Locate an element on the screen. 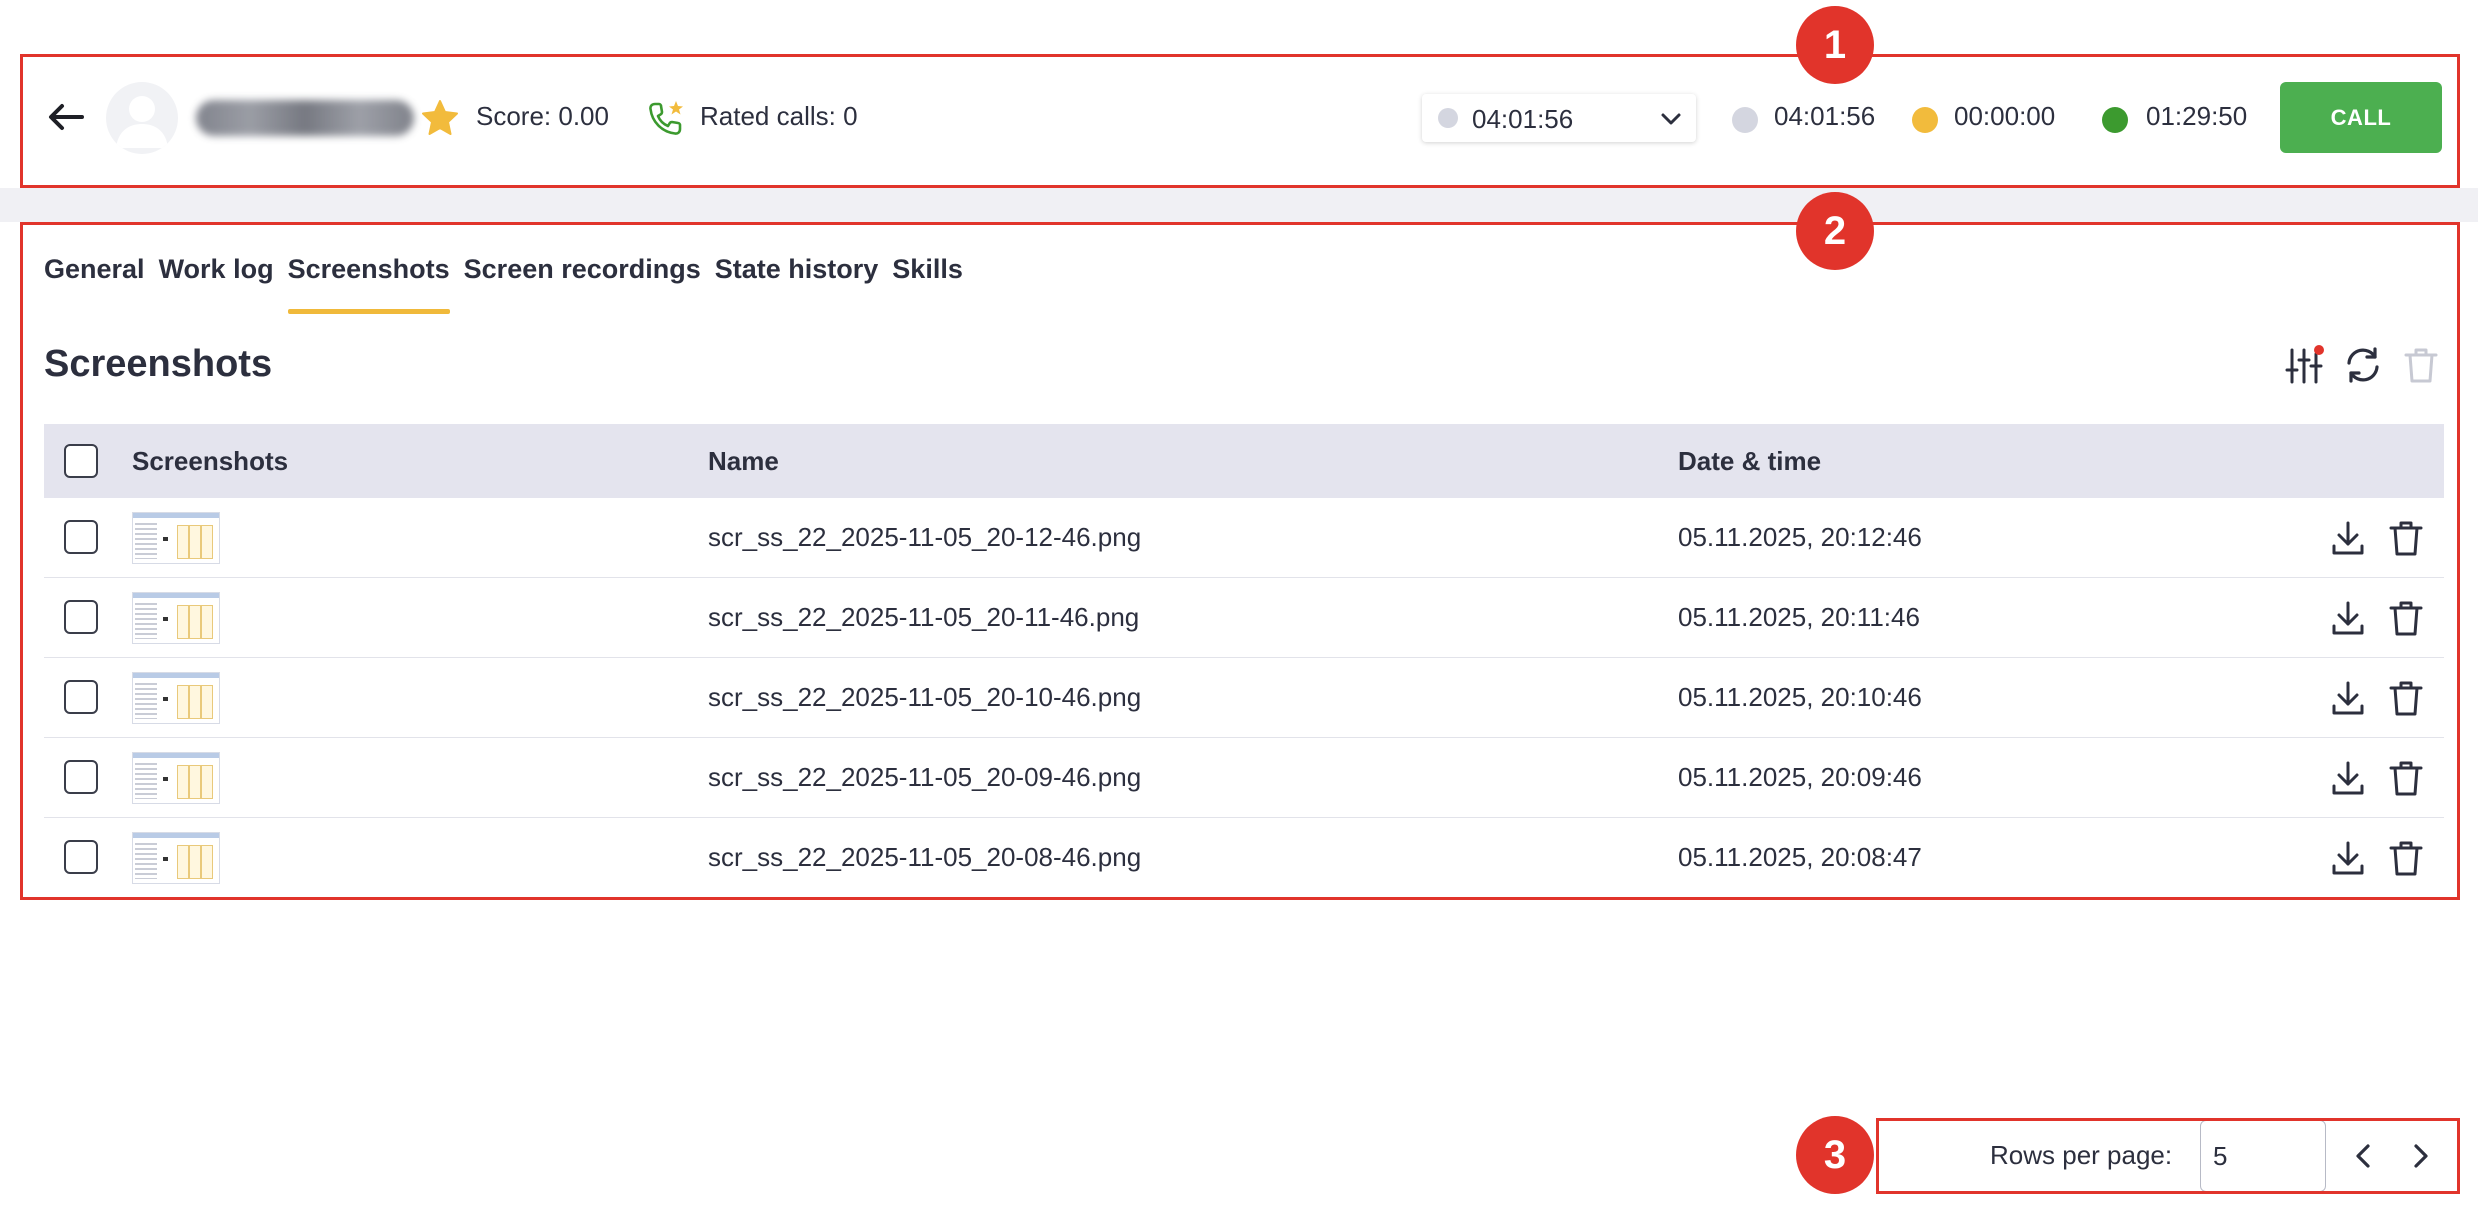 This screenshot has height=1212, width=2478. annotation-badge-1: 1 is located at coordinates (1835, 45).